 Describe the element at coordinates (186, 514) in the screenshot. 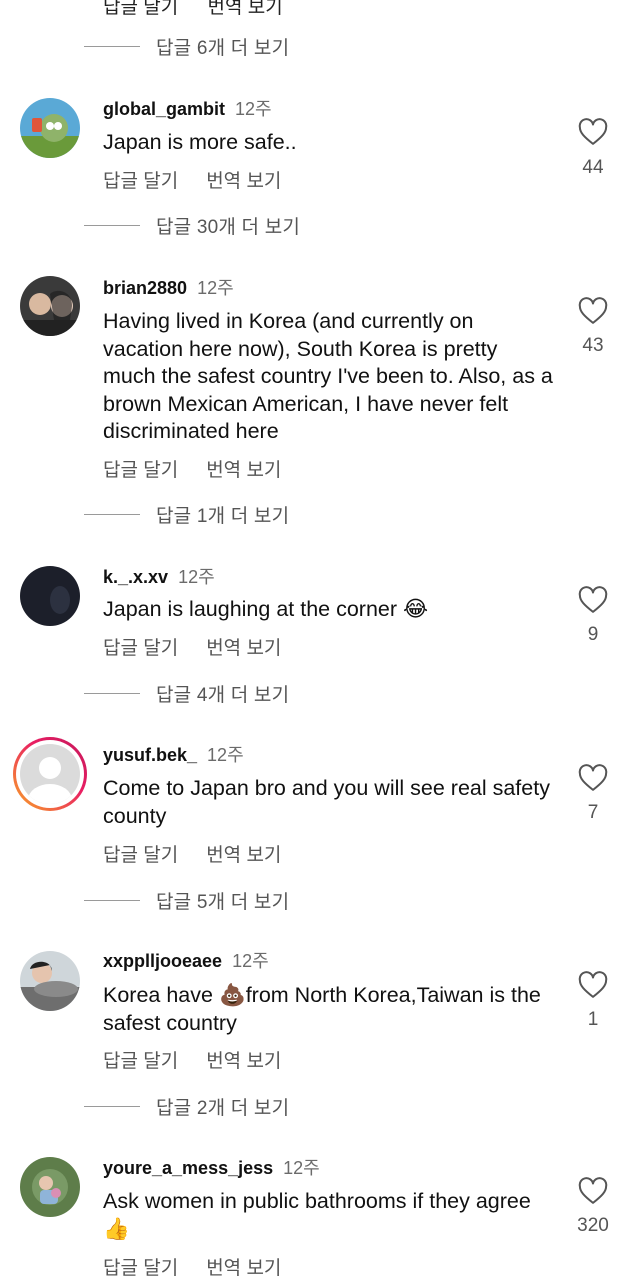

I see `view-more-replies-button: 답글 1개 더 보기` at that location.